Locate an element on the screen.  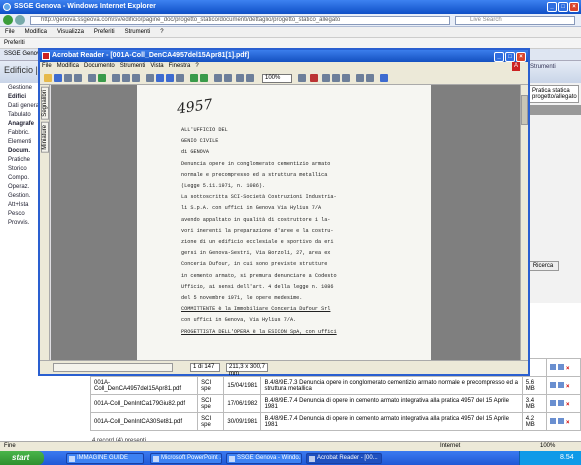
sidebar-tree-item: Gestione is located at coordinates (21, 87).